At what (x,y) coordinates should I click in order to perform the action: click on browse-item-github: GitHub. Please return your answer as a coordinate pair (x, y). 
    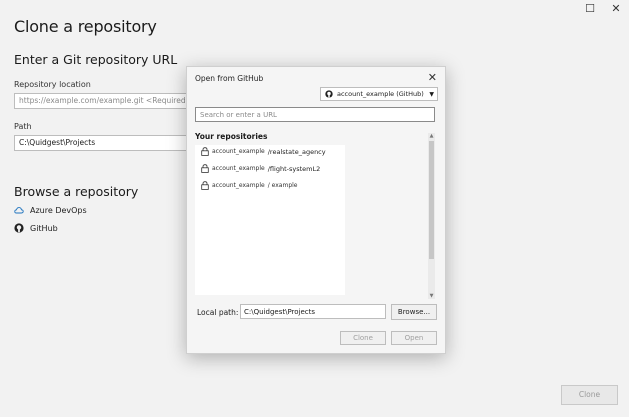
    Looking at the image, I should click on (36, 228).